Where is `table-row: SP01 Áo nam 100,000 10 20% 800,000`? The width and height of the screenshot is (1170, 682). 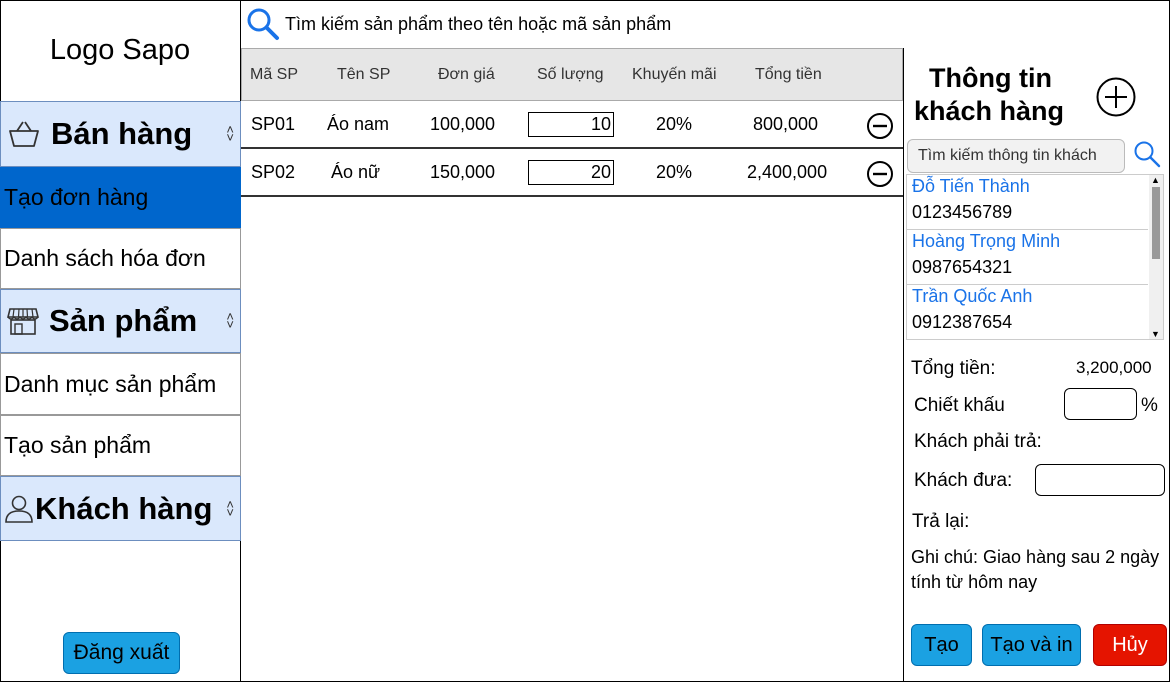 table-row: SP01 Áo nam 100,000 10 20% 800,000 is located at coordinates (572, 125).